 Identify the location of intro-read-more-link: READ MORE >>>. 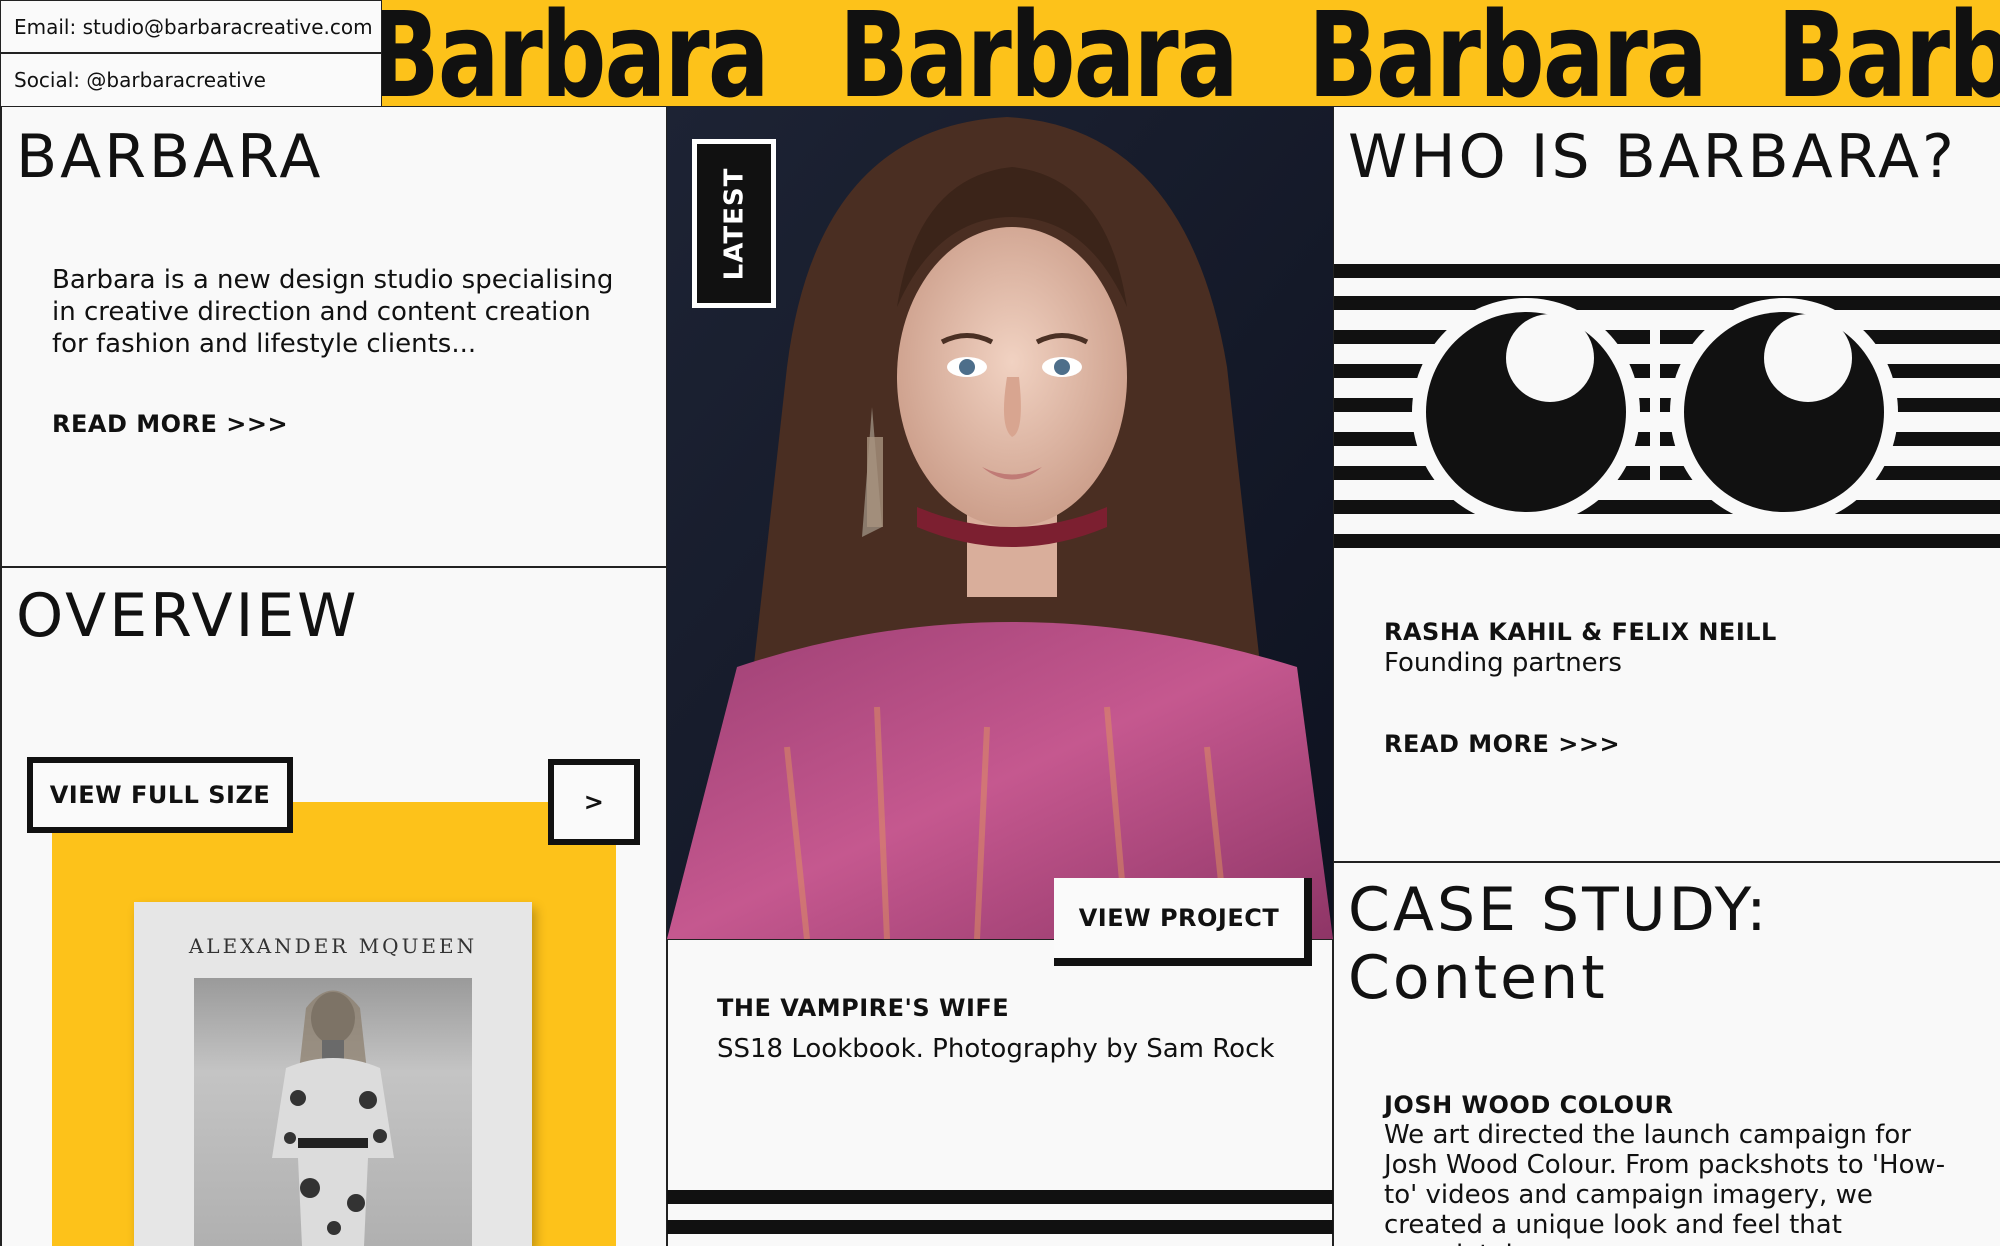
(170, 424).